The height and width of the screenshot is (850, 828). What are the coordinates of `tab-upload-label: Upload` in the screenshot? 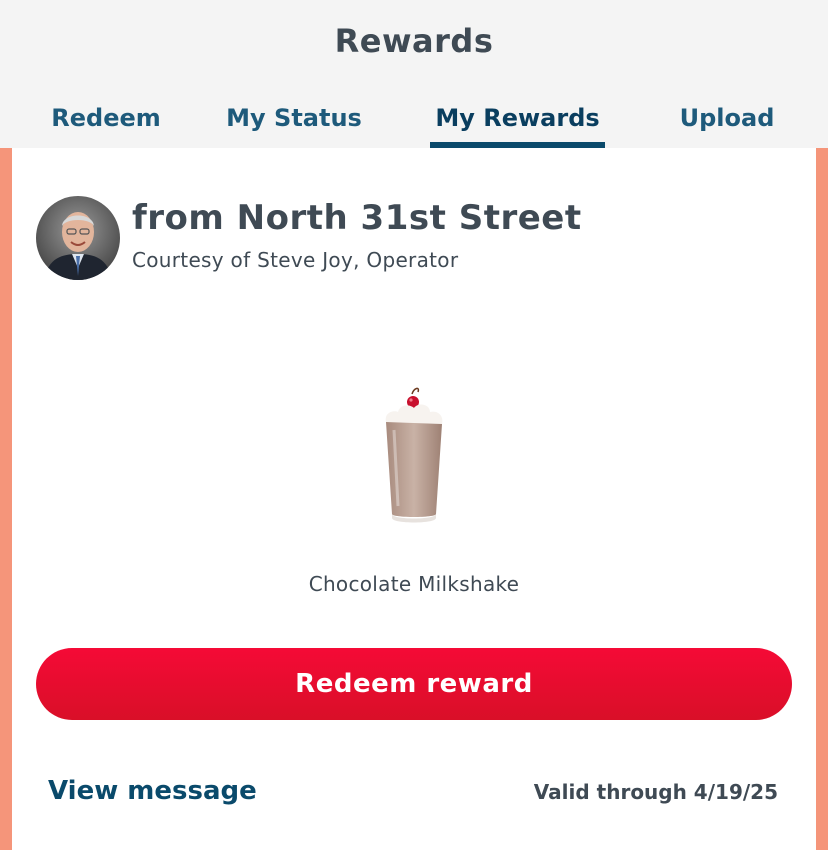 It's located at (727, 118).